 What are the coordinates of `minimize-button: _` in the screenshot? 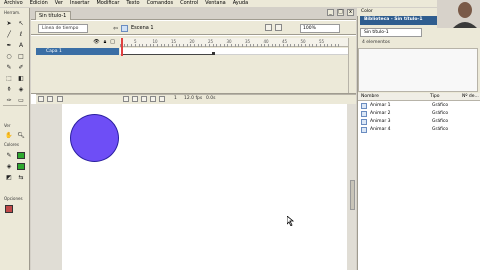 It's located at (330, 12).